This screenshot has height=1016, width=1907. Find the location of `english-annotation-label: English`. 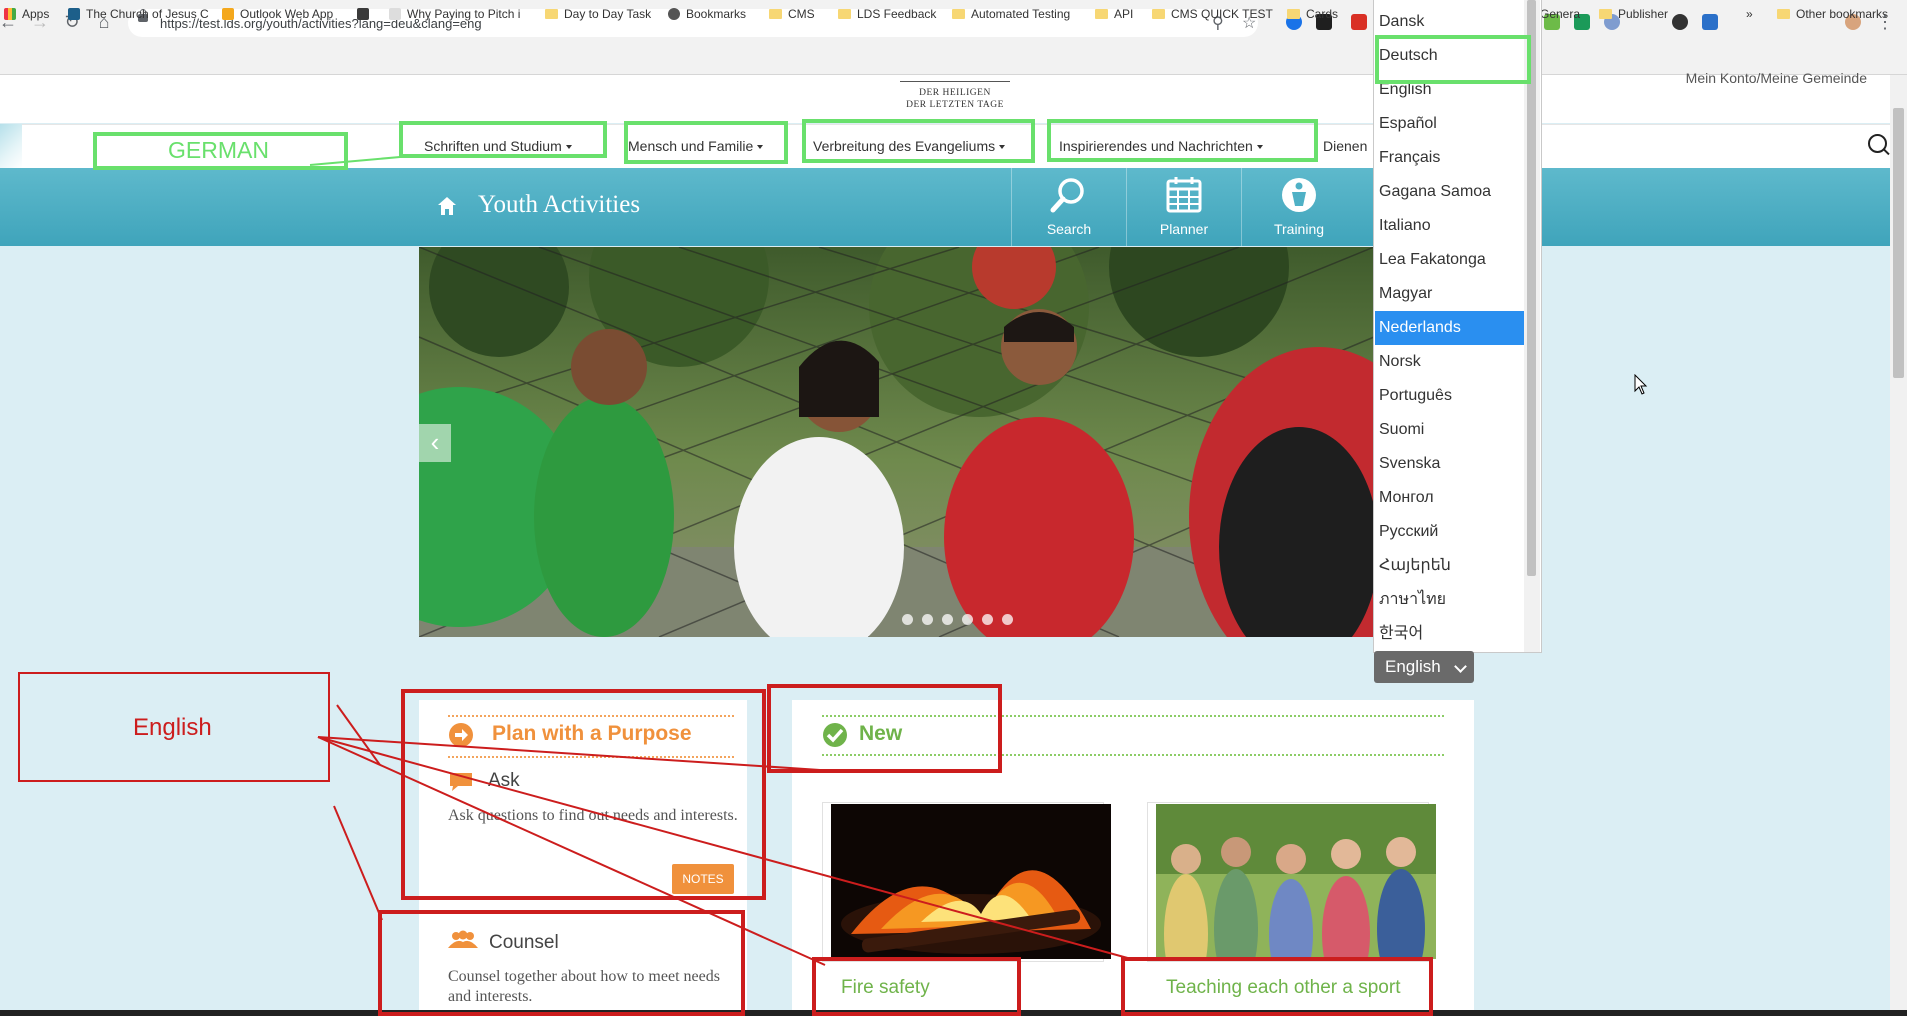

english-annotation-label: English is located at coordinates (172, 727).